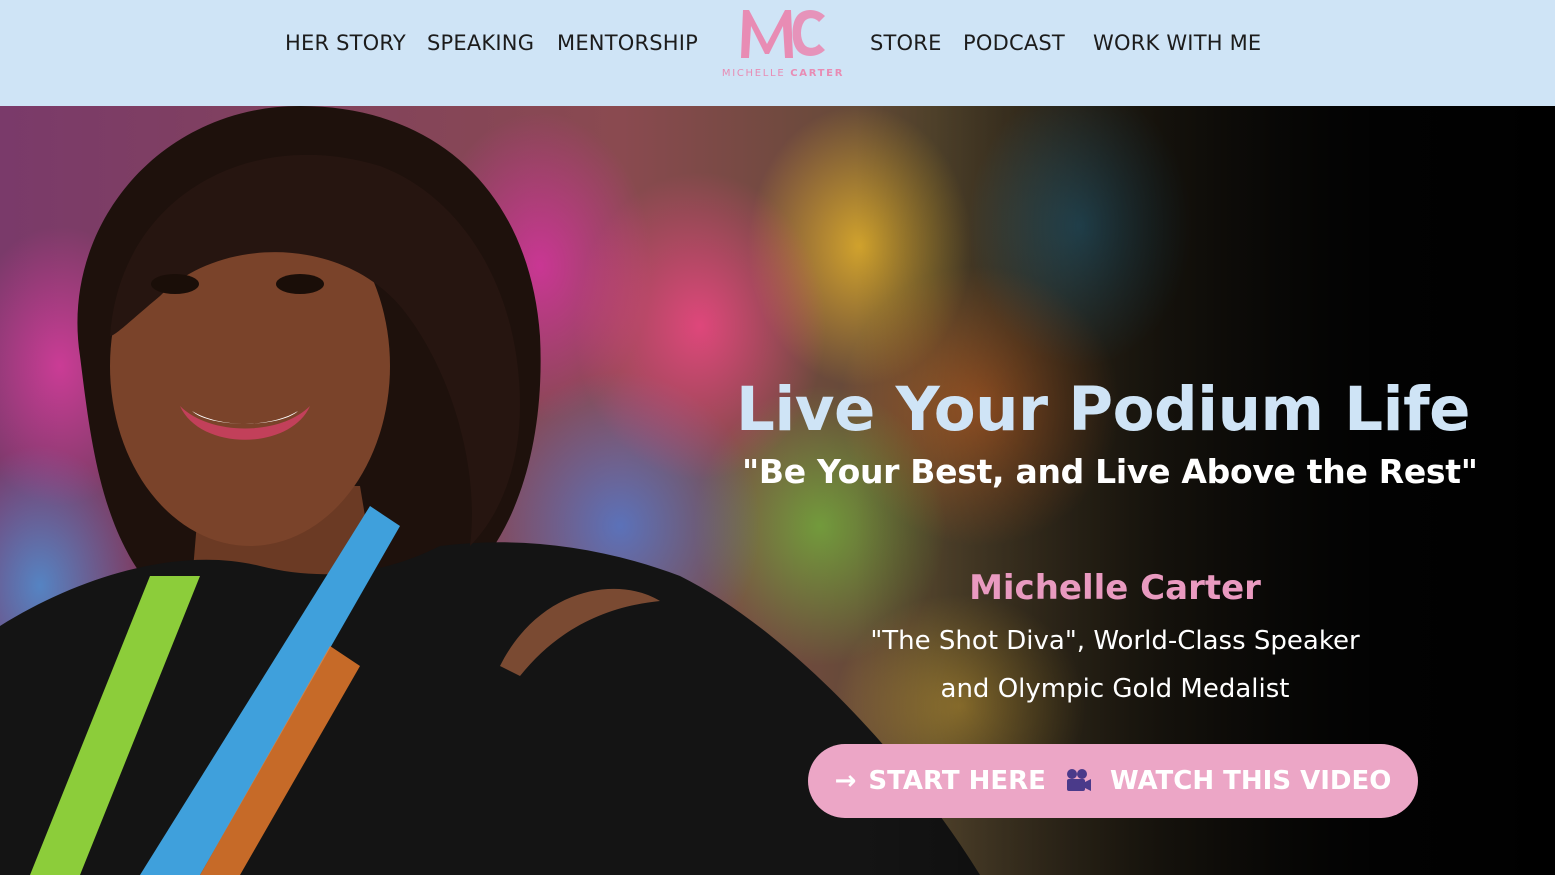 This screenshot has width=1555, height=875. What do you see at coordinates (345, 43) in the screenshot?
I see `nav-her-story: HER STORY` at bounding box center [345, 43].